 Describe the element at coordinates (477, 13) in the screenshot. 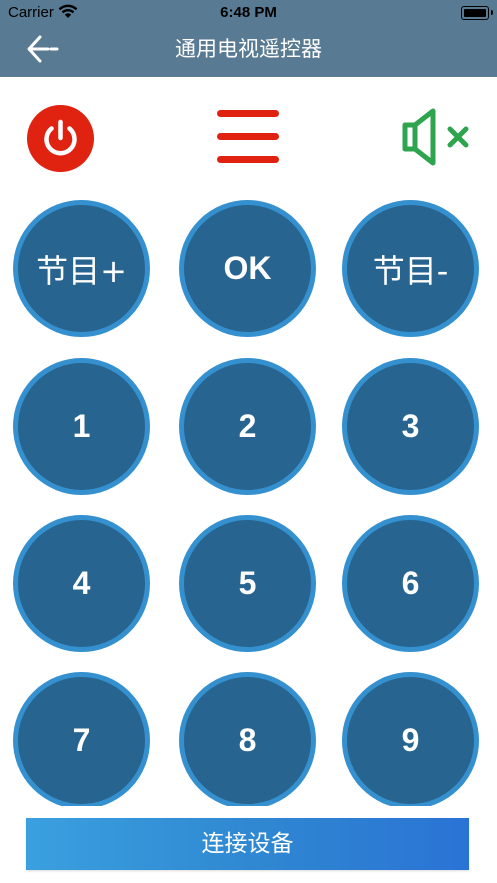

I see `battery-icon` at that location.